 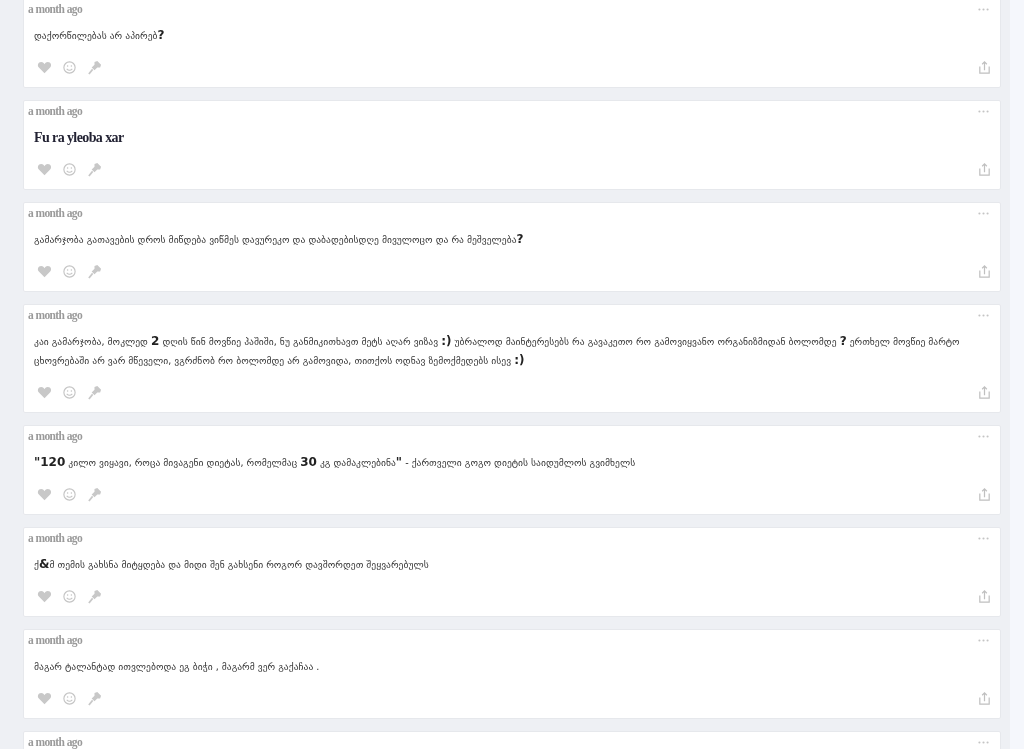 What do you see at coordinates (100, 35) in the screenshot?
I see `post-text: დაქორწილებას არ აპირებ?` at bounding box center [100, 35].